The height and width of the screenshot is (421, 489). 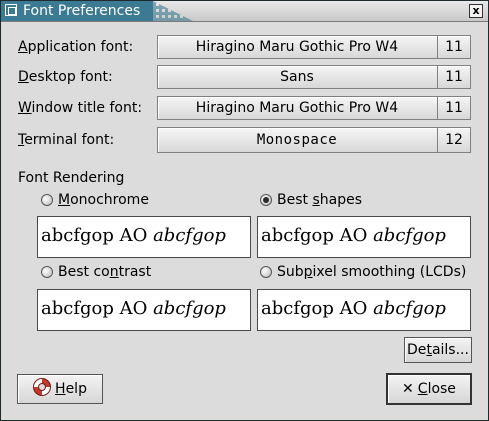 I want to click on desktop-font-label: Desktop font:, so click(x=65, y=77).